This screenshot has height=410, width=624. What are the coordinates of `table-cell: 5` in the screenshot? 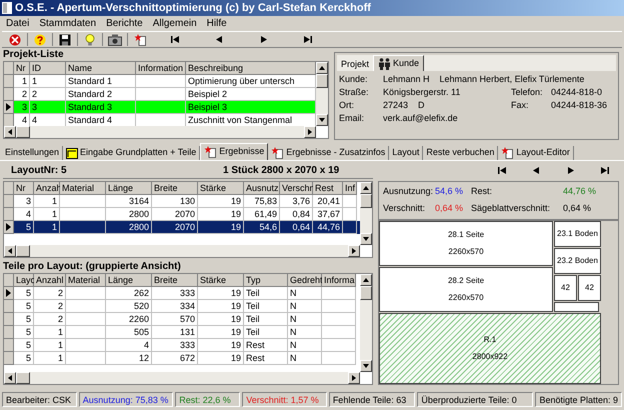 It's located at (24, 359).